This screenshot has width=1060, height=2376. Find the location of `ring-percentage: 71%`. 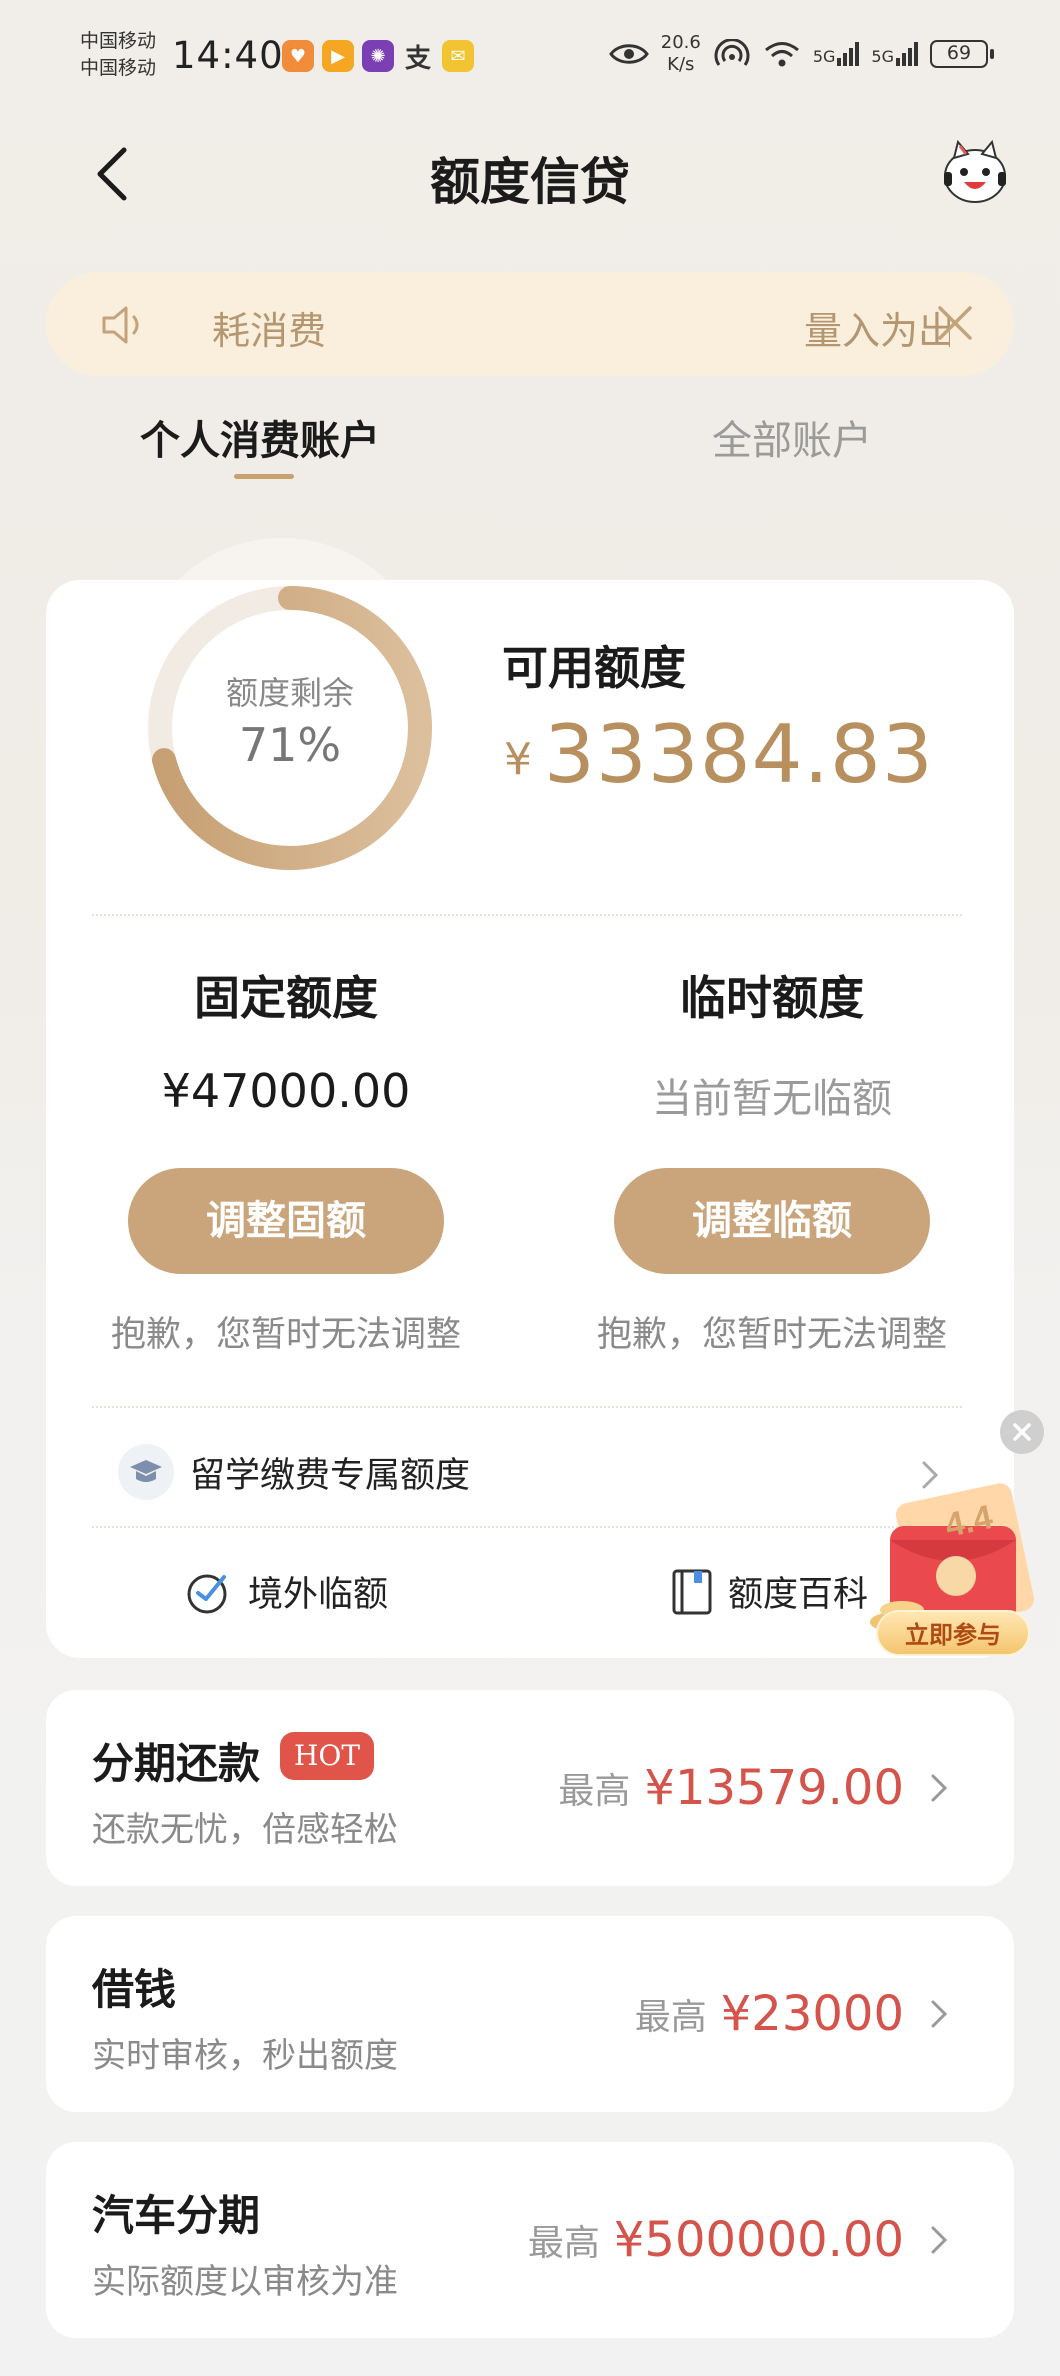

ring-percentage: 71% is located at coordinates (290, 745).